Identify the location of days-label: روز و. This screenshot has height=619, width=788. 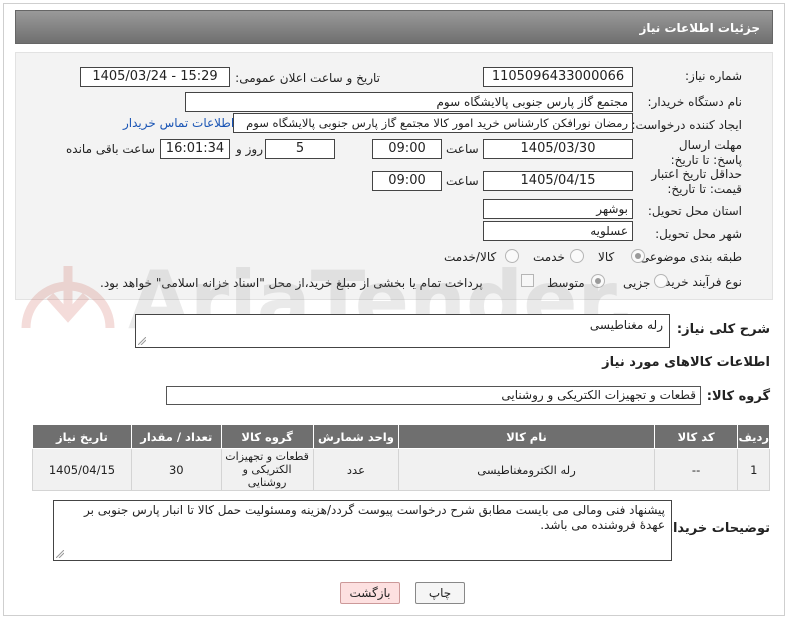
(249, 149).